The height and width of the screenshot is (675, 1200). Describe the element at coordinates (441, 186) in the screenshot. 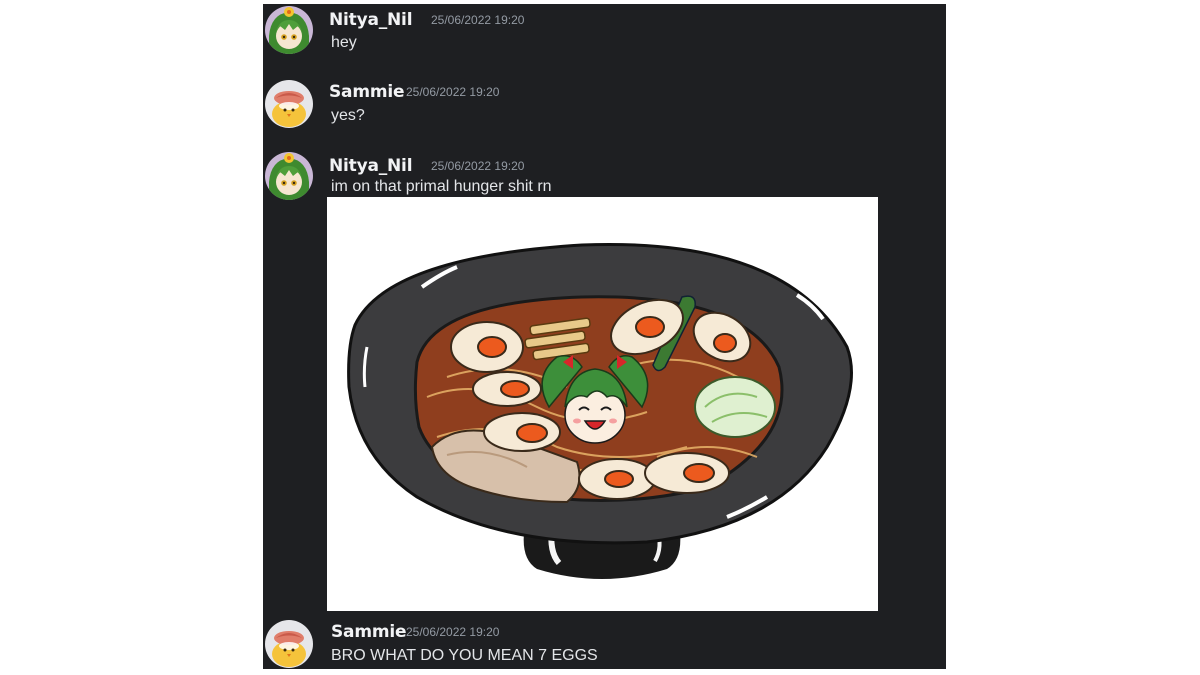

I see `message-text: im on that primal hunger shit rn` at that location.